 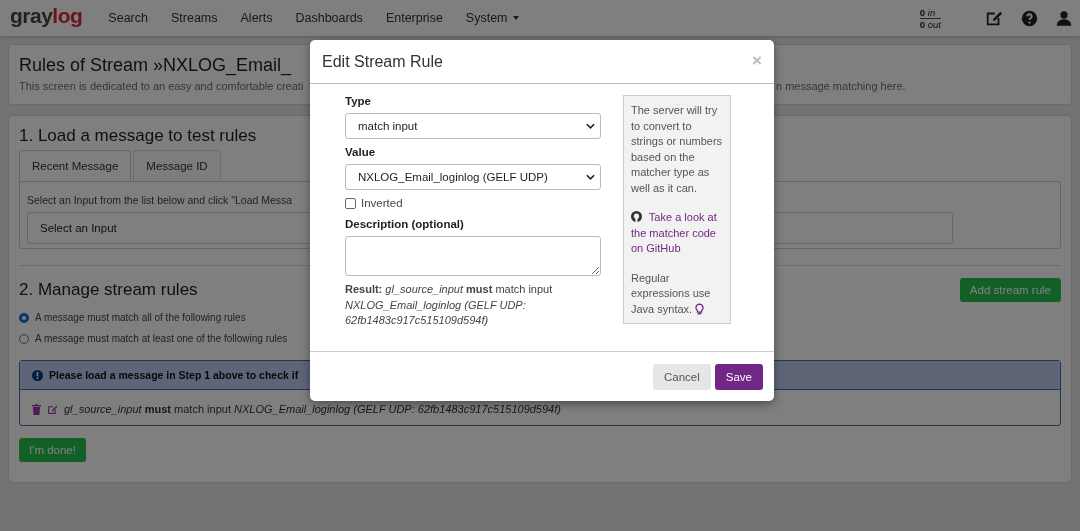 What do you see at coordinates (108, 290) in the screenshot?
I see `section-heading: 2. Manage stream rules` at bounding box center [108, 290].